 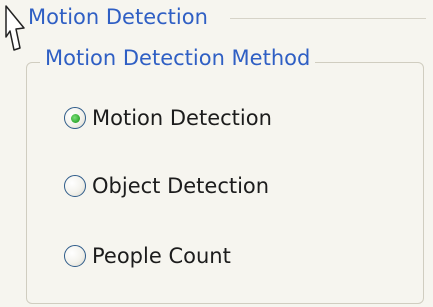 I want to click on method-group-title: Motion Detection Method, so click(x=178, y=58).